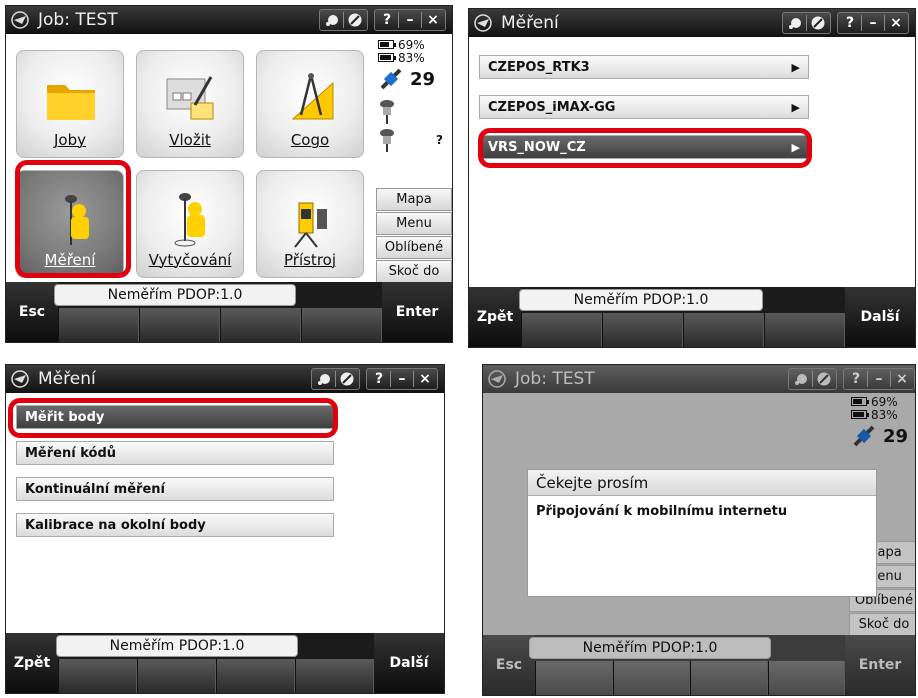 This screenshot has width=918, height=698. I want to click on bottom-bar: Esc Neměřím PDOP:1.0 Enter, so click(699, 665).